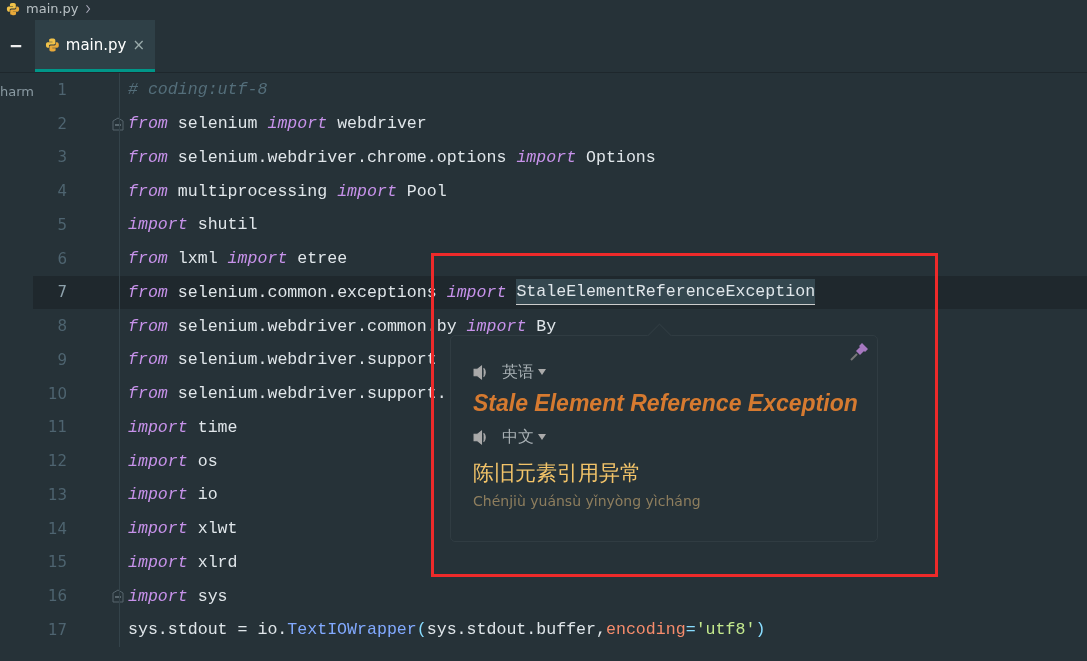 The image size is (1087, 661). What do you see at coordinates (56, 596) in the screenshot?
I see `line-number: 16` at bounding box center [56, 596].